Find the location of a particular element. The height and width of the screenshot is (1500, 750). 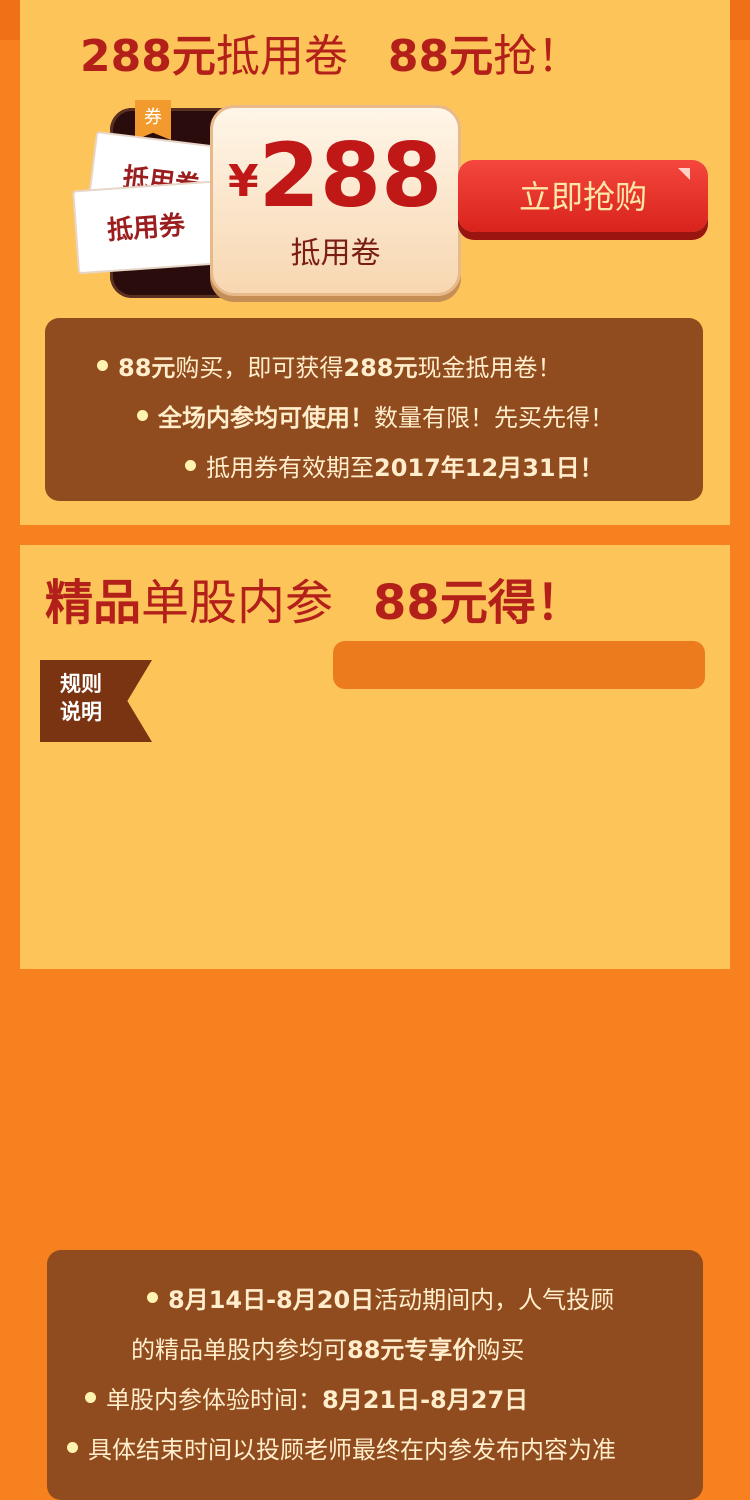

rules-line-3: 单股内参体验时间：8月21日-8月27日 is located at coordinates (306, 1397).